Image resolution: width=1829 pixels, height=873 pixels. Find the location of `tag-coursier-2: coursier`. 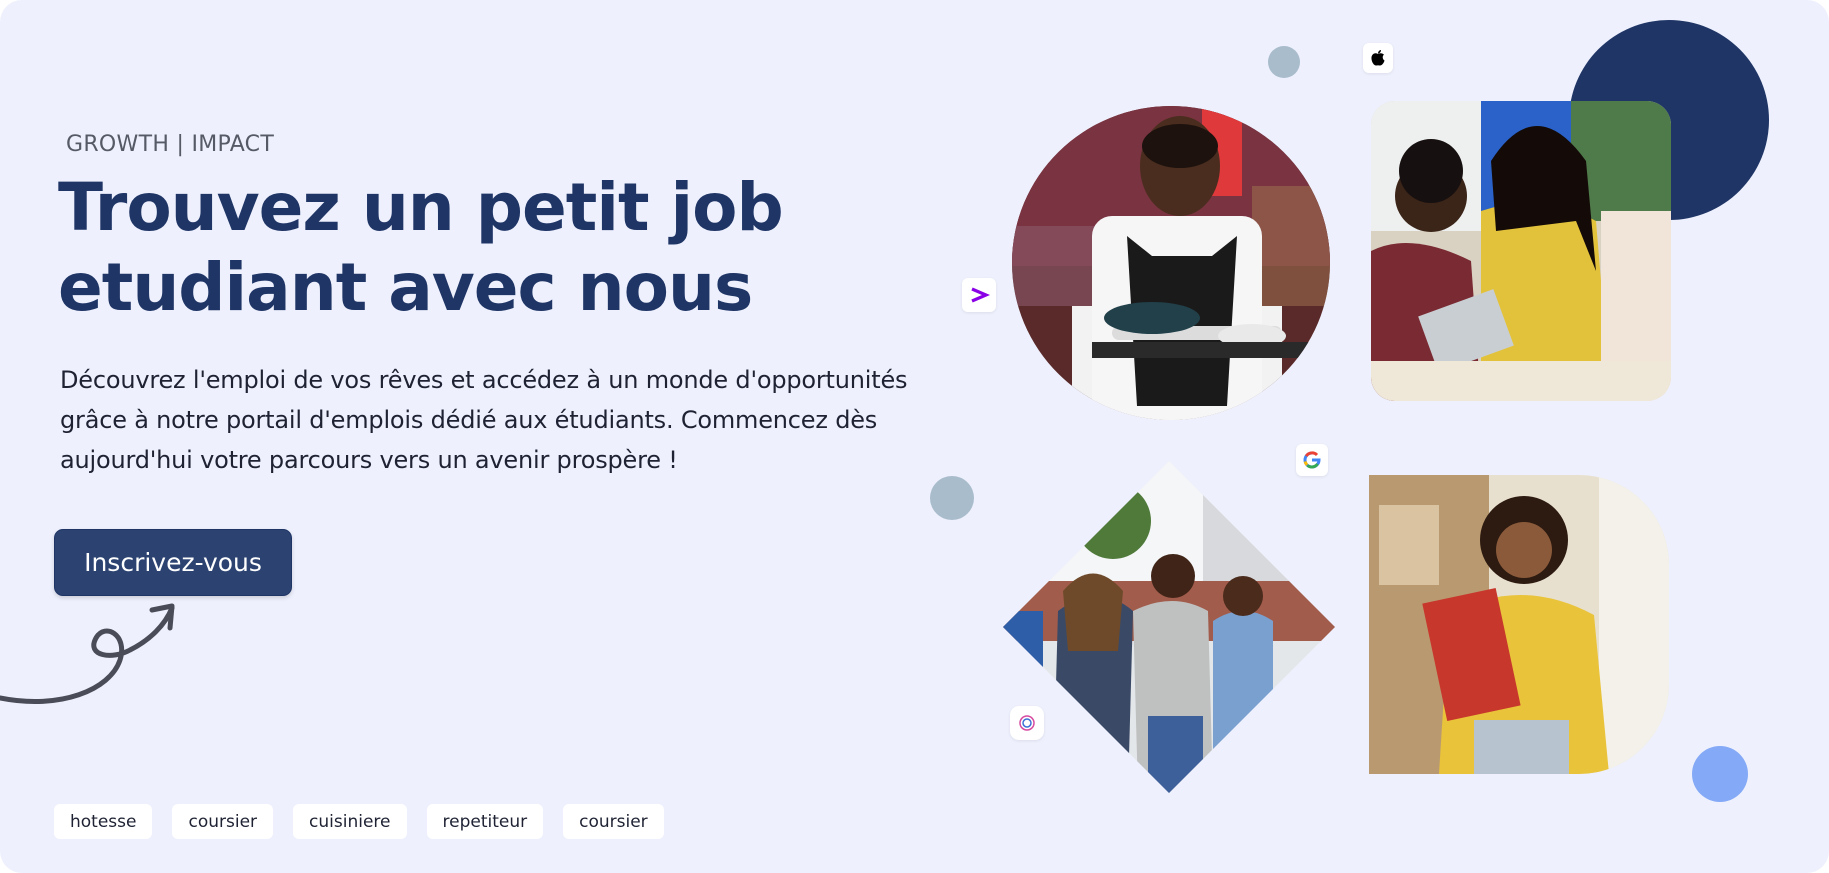

tag-coursier-2: coursier is located at coordinates (613, 821).